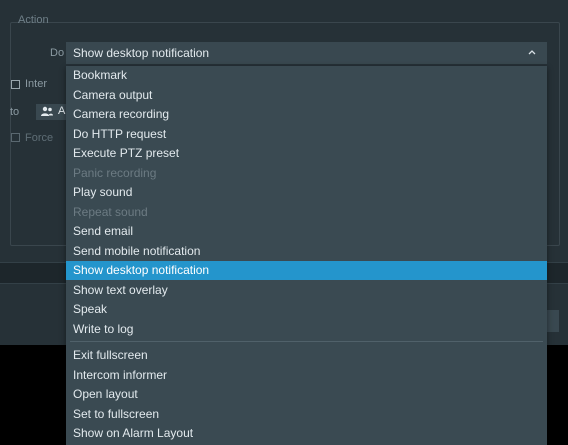 This screenshot has width=568, height=445. Describe the element at coordinates (306, 433) in the screenshot. I see `menu-item-show-on-alarm-layout: Show on Alarm Layout` at that location.